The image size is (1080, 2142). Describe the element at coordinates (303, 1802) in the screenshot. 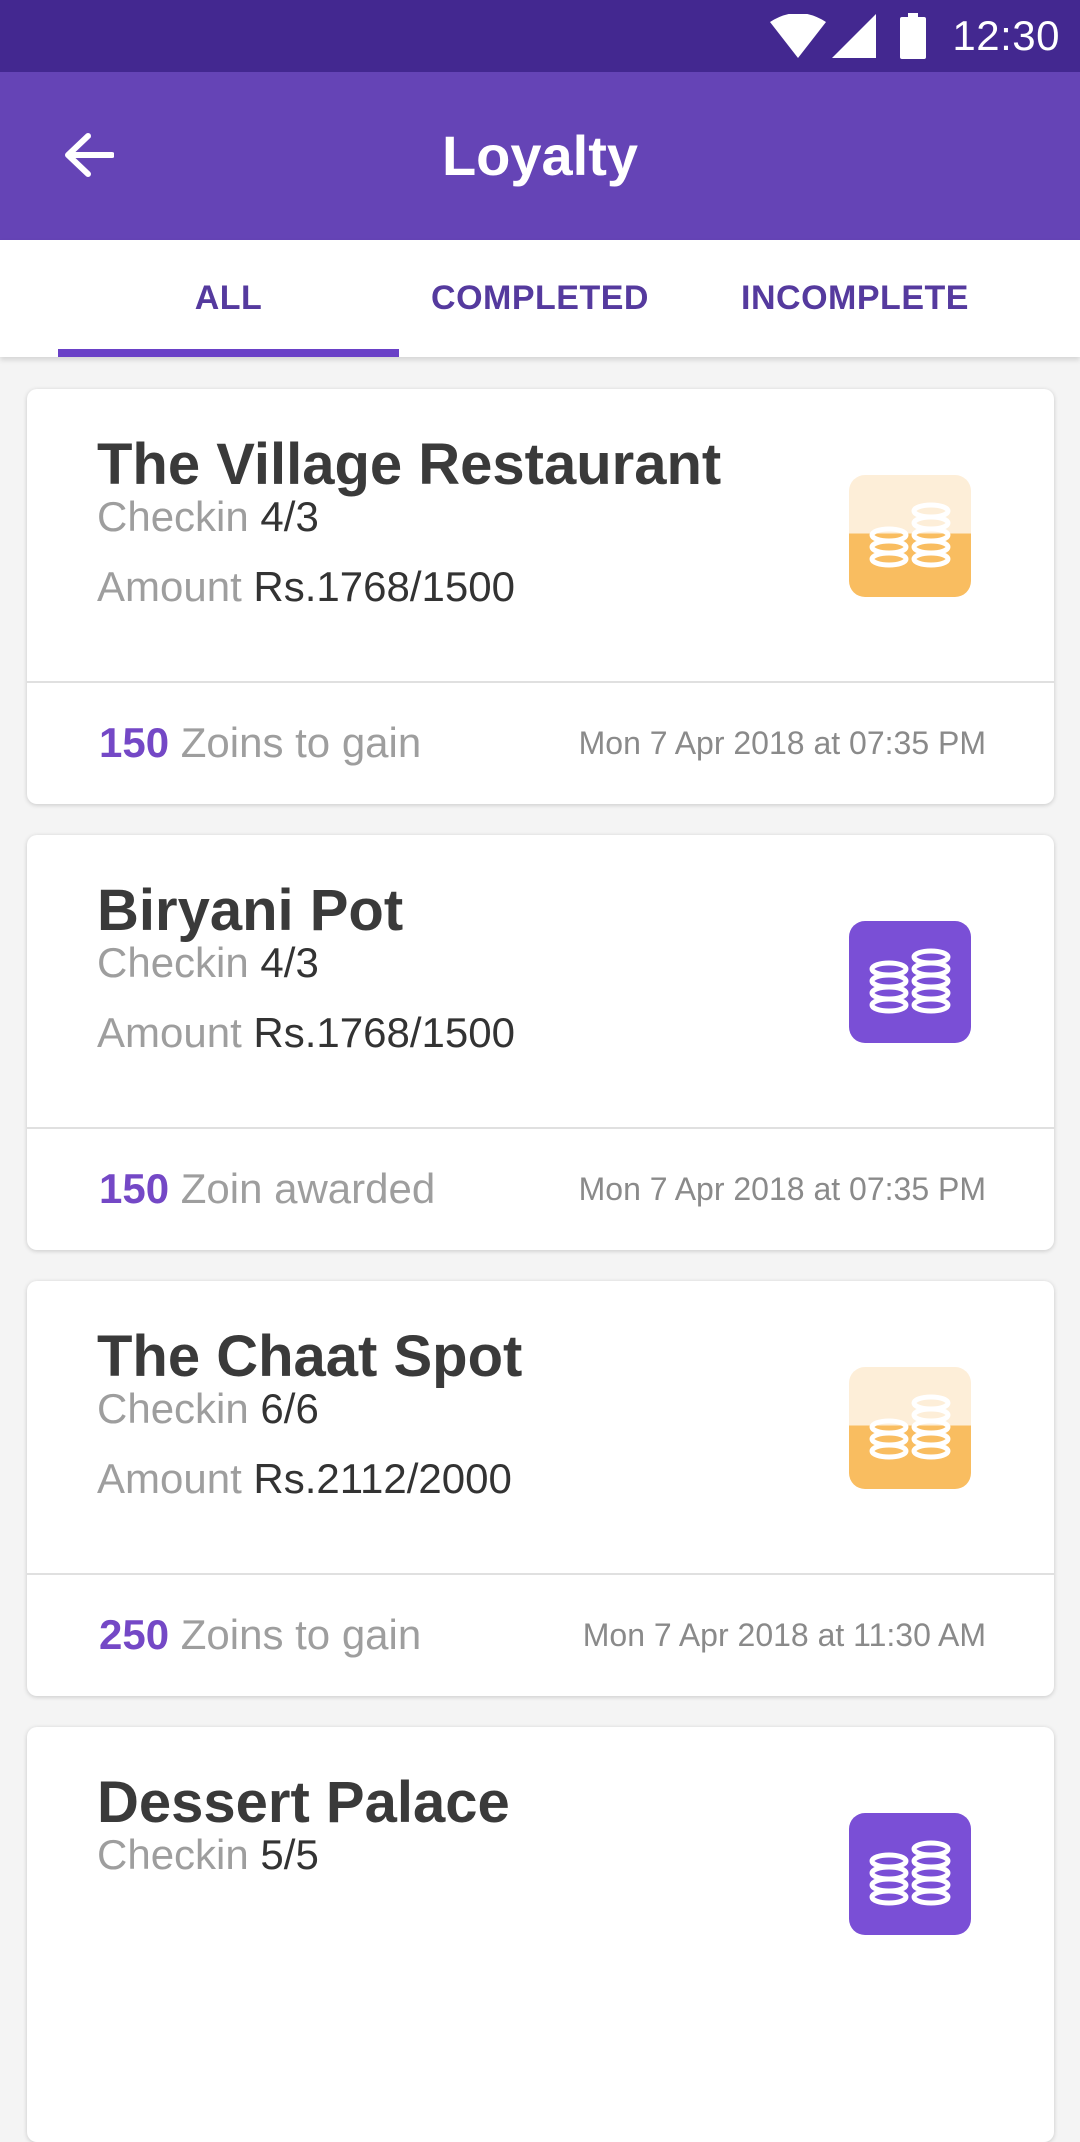

I see `restaurant-name: Dessert Palace` at that location.